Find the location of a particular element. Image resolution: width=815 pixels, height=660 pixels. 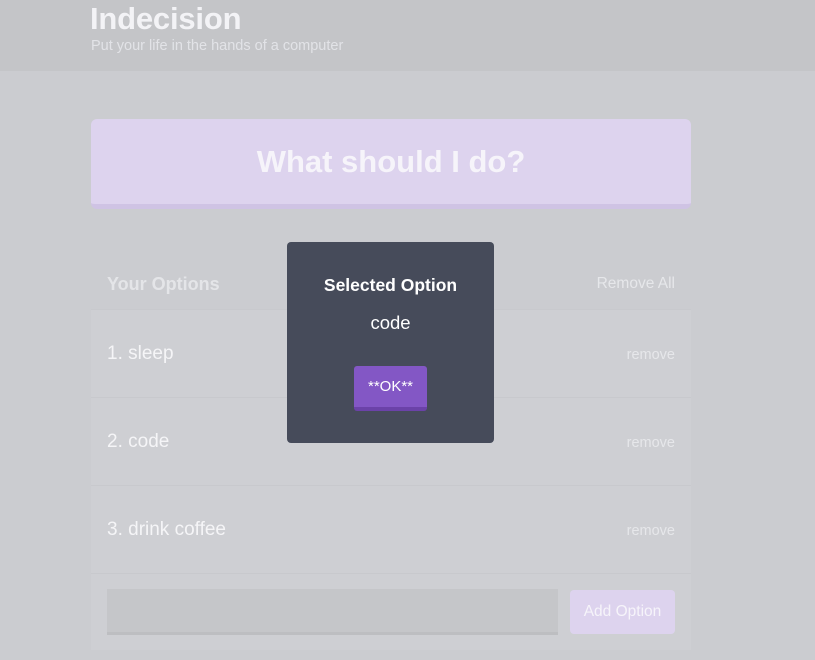

option-item: 3. drink coffee remove is located at coordinates (391, 530).